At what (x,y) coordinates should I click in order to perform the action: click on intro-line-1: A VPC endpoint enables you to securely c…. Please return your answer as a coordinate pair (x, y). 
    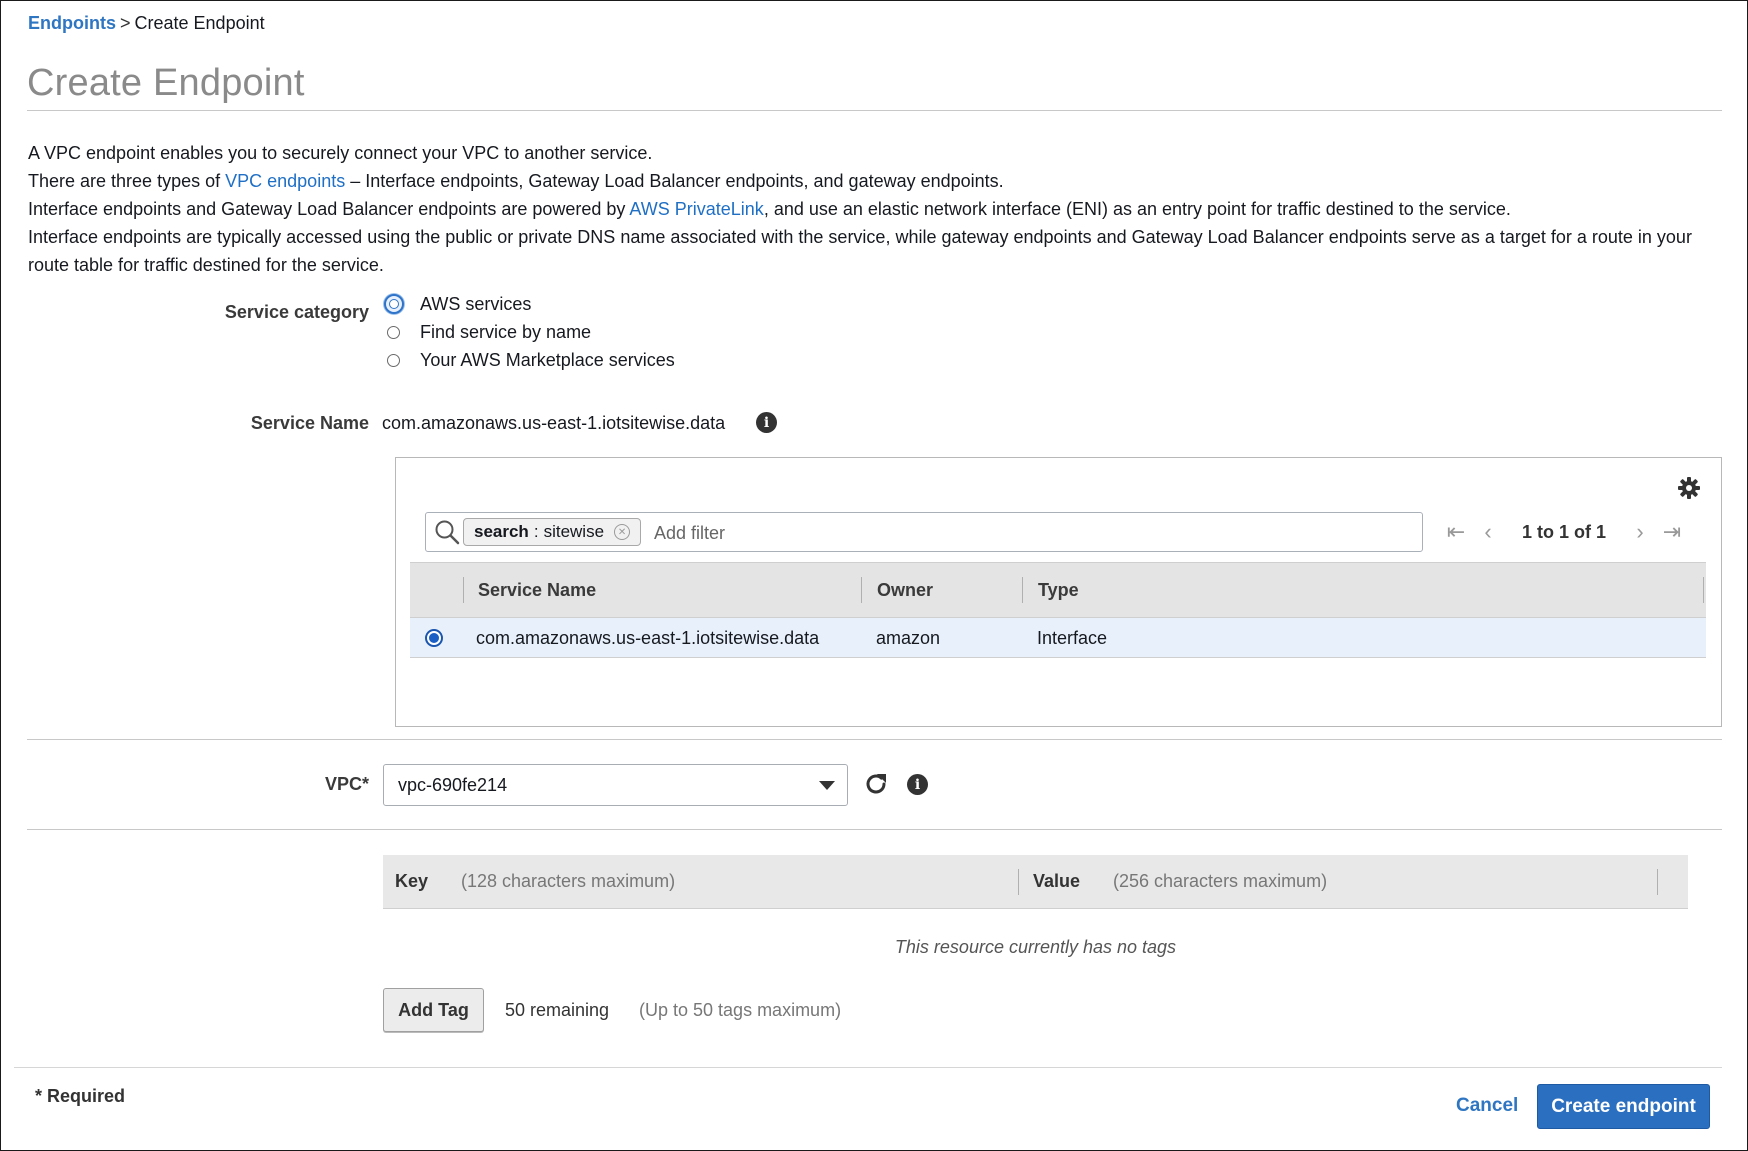
    Looking at the image, I should click on (340, 153).